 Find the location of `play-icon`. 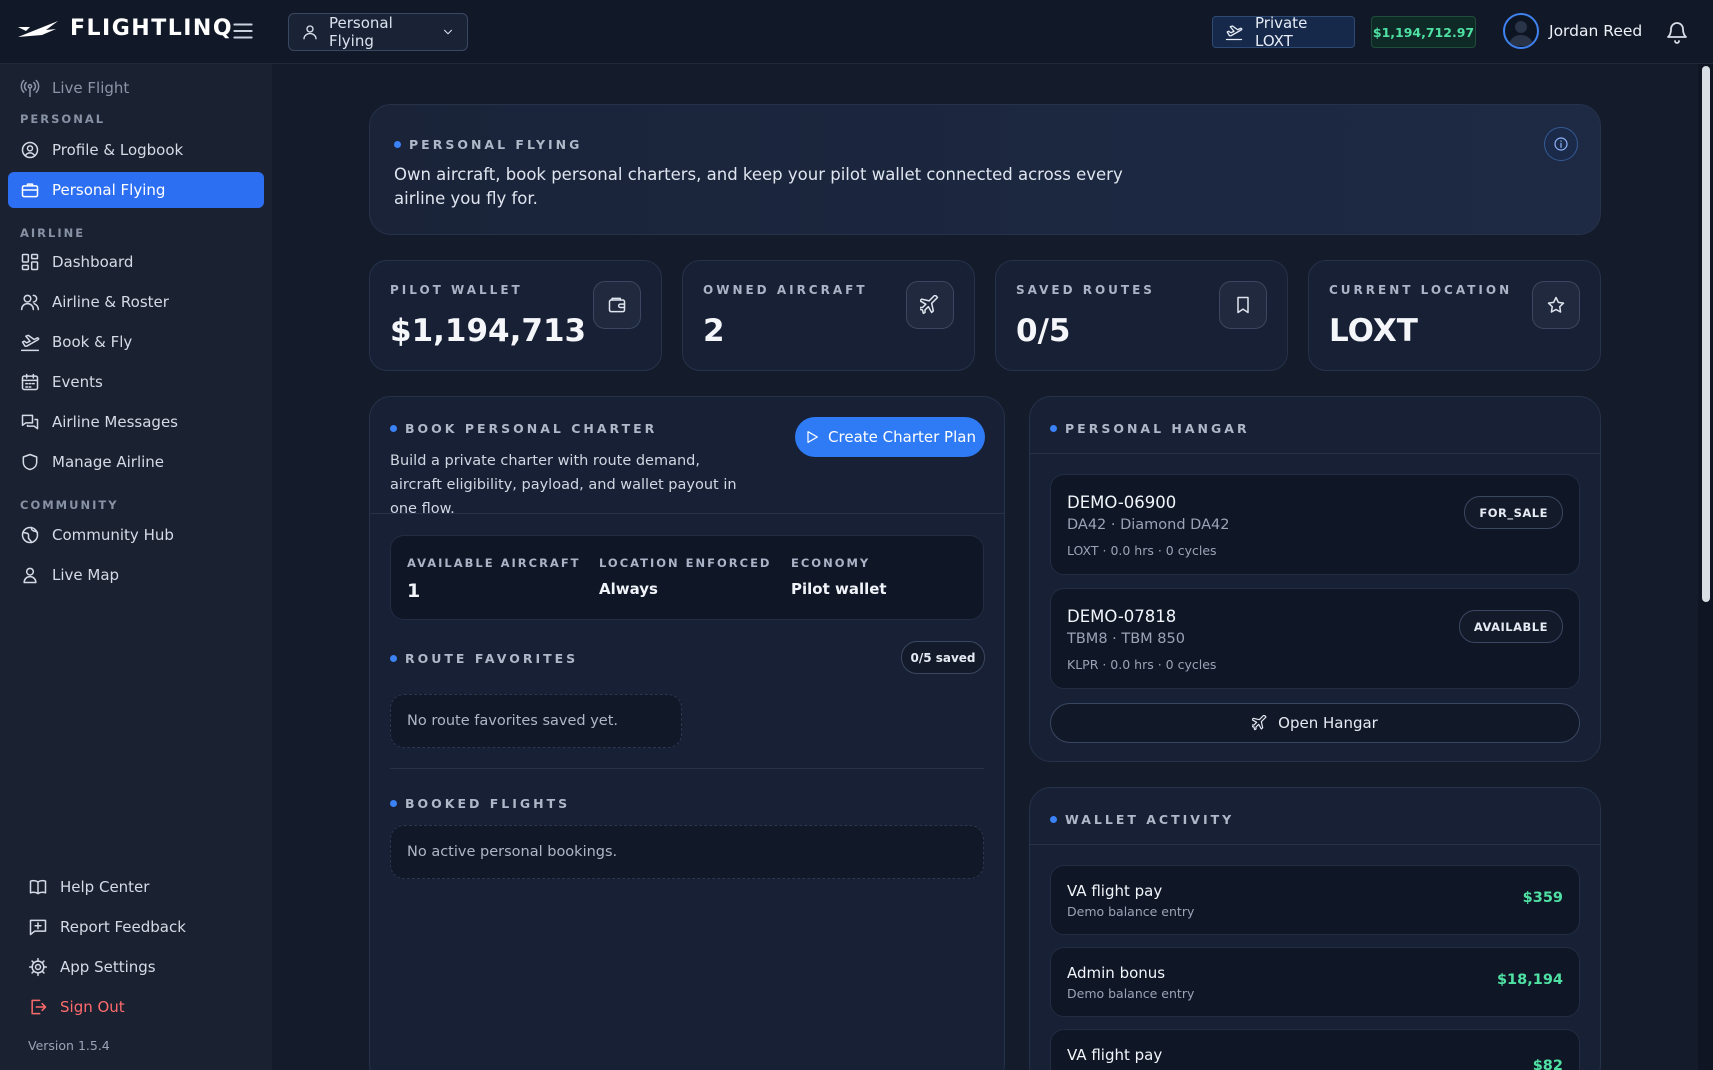

play-icon is located at coordinates (812, 437).